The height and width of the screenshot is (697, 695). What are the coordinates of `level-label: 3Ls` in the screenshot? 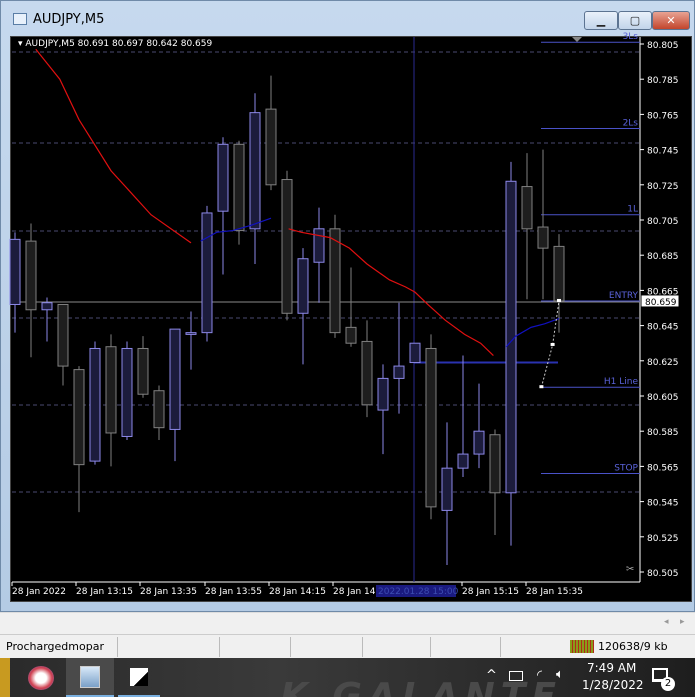 It's located at (631, 37).